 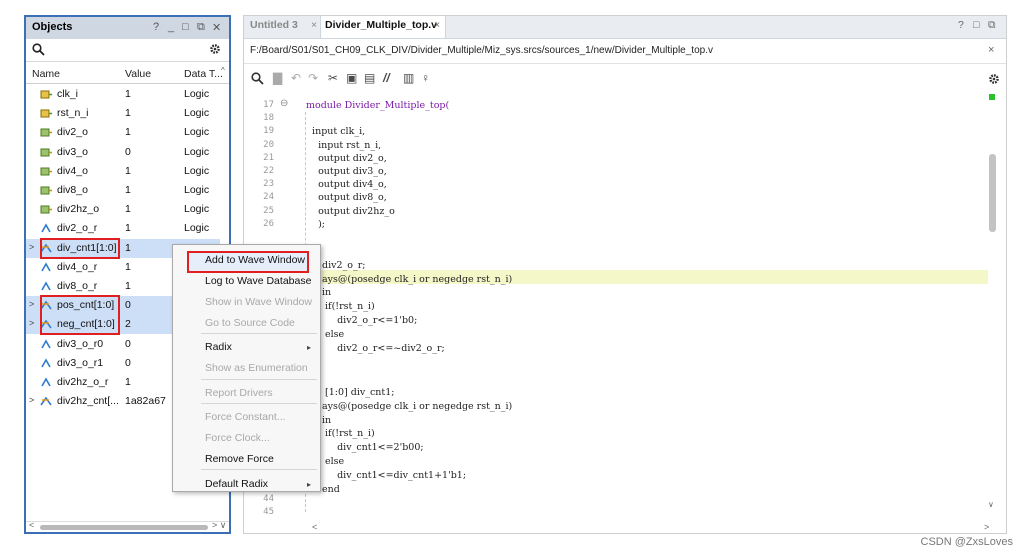 I want to click on object-row: div2hz_o 1 Logic, so click(x=123, y=209).